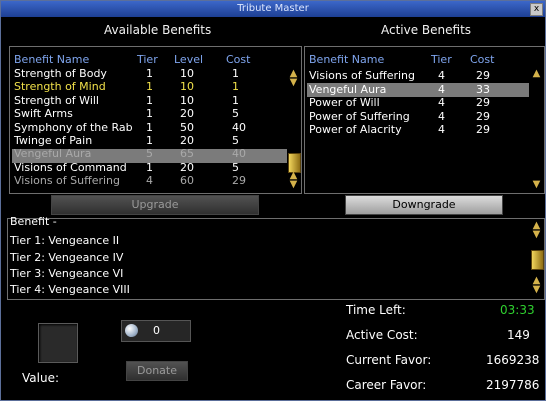 The image size is (546, 401). What do you see at coordinates (67, 257) in the screenshot?
I see `description-line: Tier 2: Vengeance IV` at bounding box center [67, 257].